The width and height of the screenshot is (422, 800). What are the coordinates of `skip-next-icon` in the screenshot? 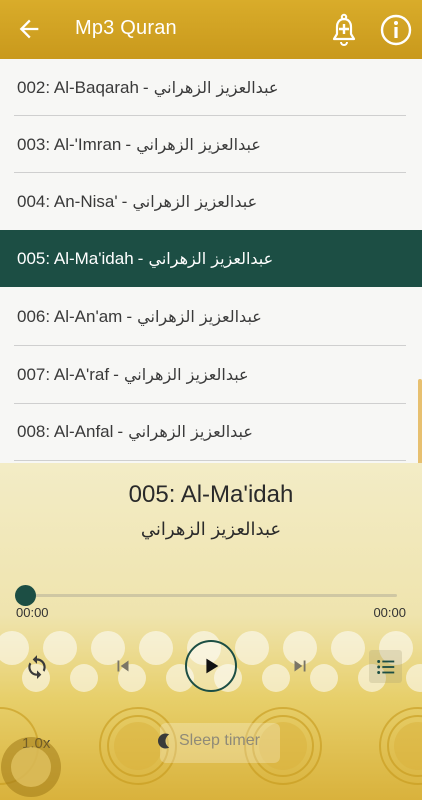 It's located at (300, 666).